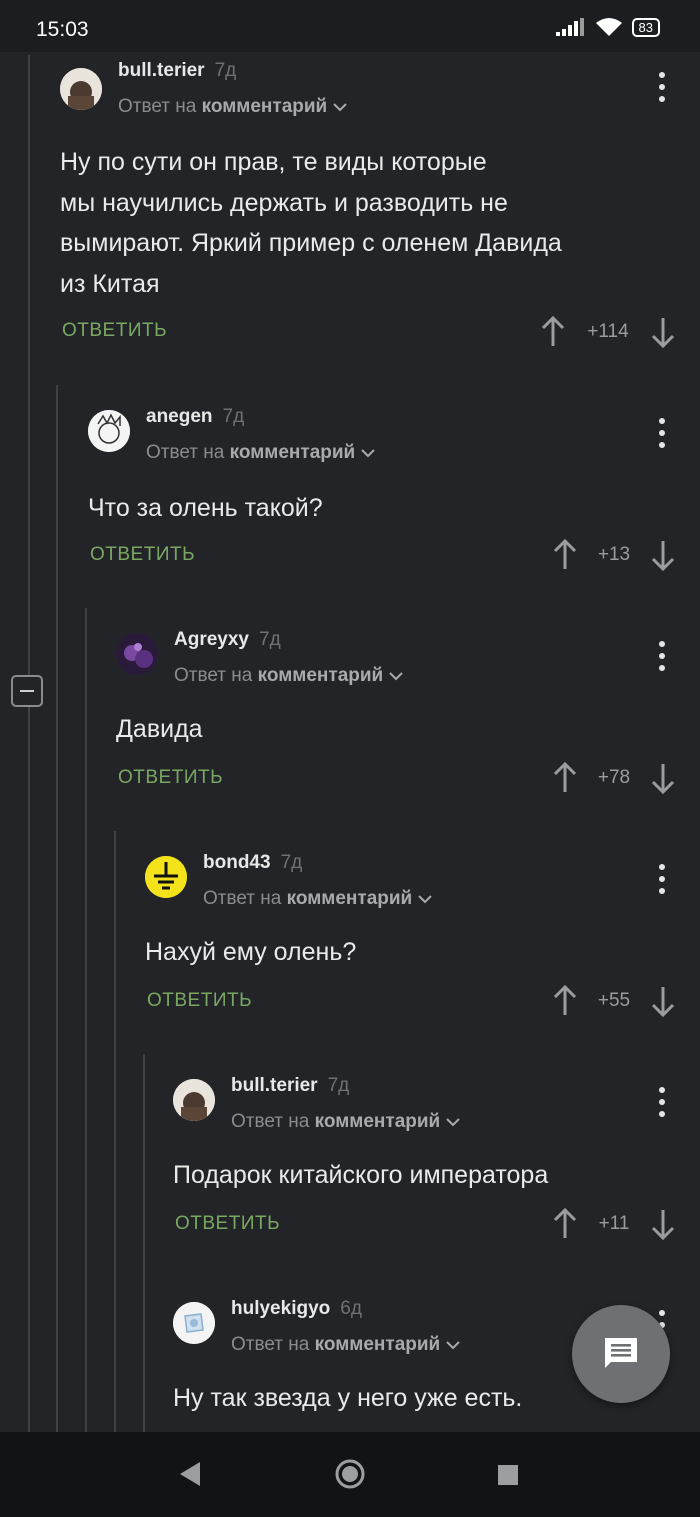 The height and width of the screenshot is (1517, 700). Describe the element at coordinates (27, 691) in the screenshot. I see `collapse-thread-button` at that location.